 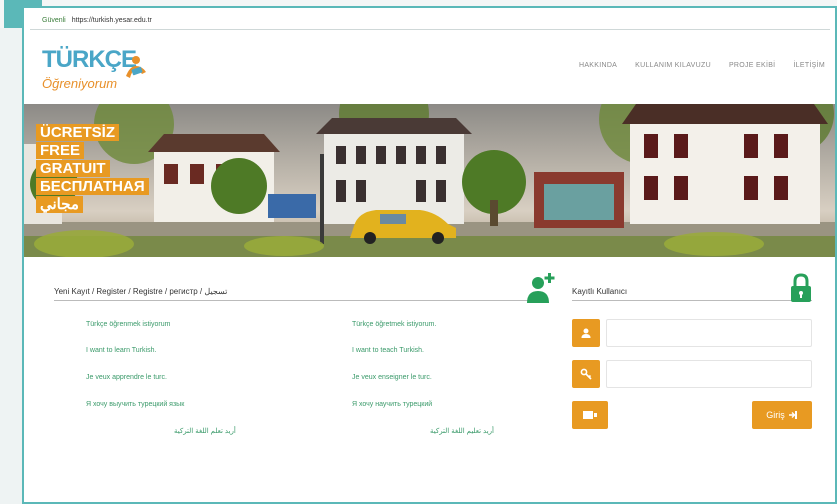 What do you see at coordinates (394, 324) in the screenshot?
I see `teach-option-tr: Türkçe öğretmek istiyorum.` at bounding box center [394, 324].